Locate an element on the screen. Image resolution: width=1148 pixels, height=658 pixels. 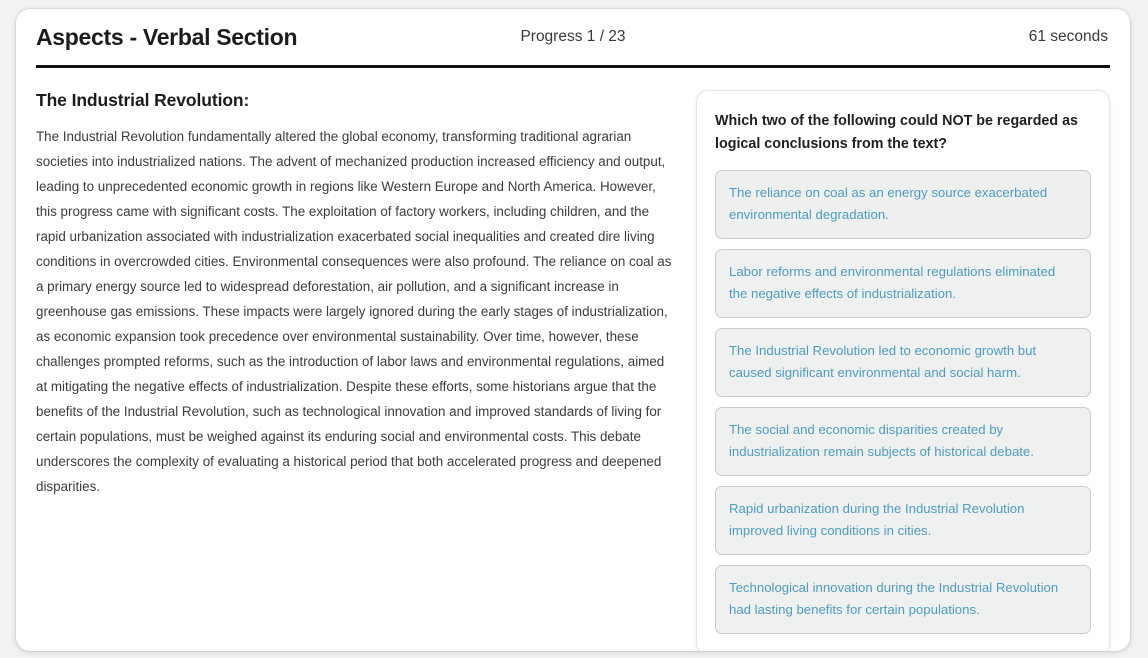
timer-countdown: 61 seconds is located at coordinates (1068, 36).